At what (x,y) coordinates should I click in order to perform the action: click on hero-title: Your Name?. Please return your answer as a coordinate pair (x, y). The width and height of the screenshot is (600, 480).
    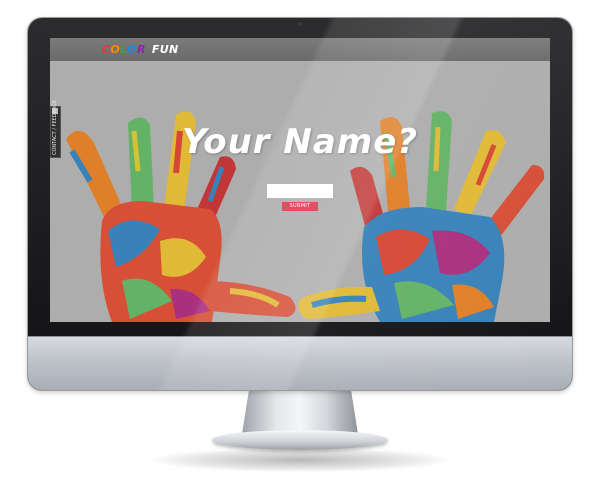
    Looking at the image, I should click on (299, 142).